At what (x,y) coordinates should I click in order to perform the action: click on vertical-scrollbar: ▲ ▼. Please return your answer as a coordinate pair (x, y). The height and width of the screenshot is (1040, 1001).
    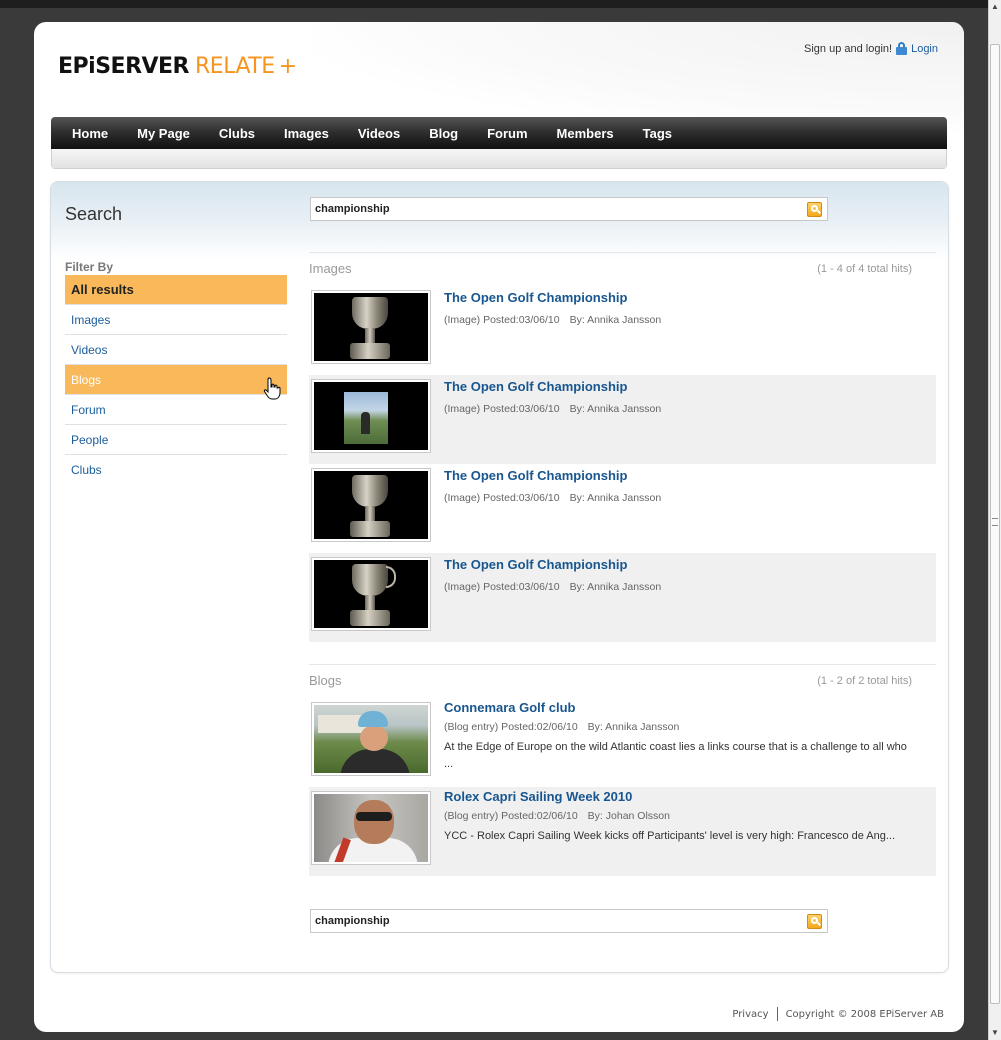
    Looking at the image, I should click on (994, 520).